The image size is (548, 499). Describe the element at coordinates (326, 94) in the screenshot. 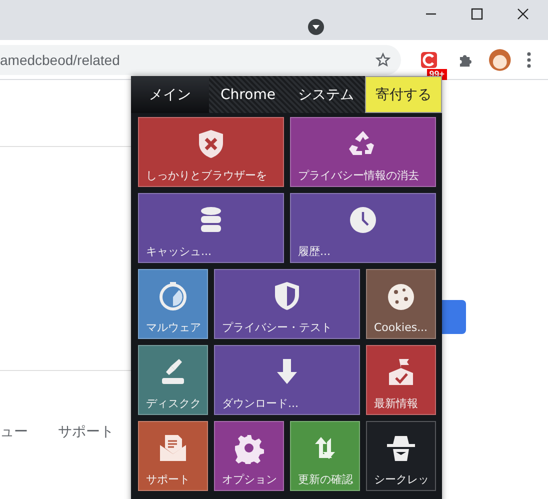

I see `menu-tab: システム` at that location.